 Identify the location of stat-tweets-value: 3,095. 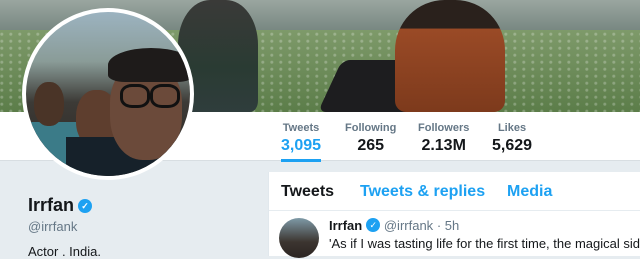
(301, 145).